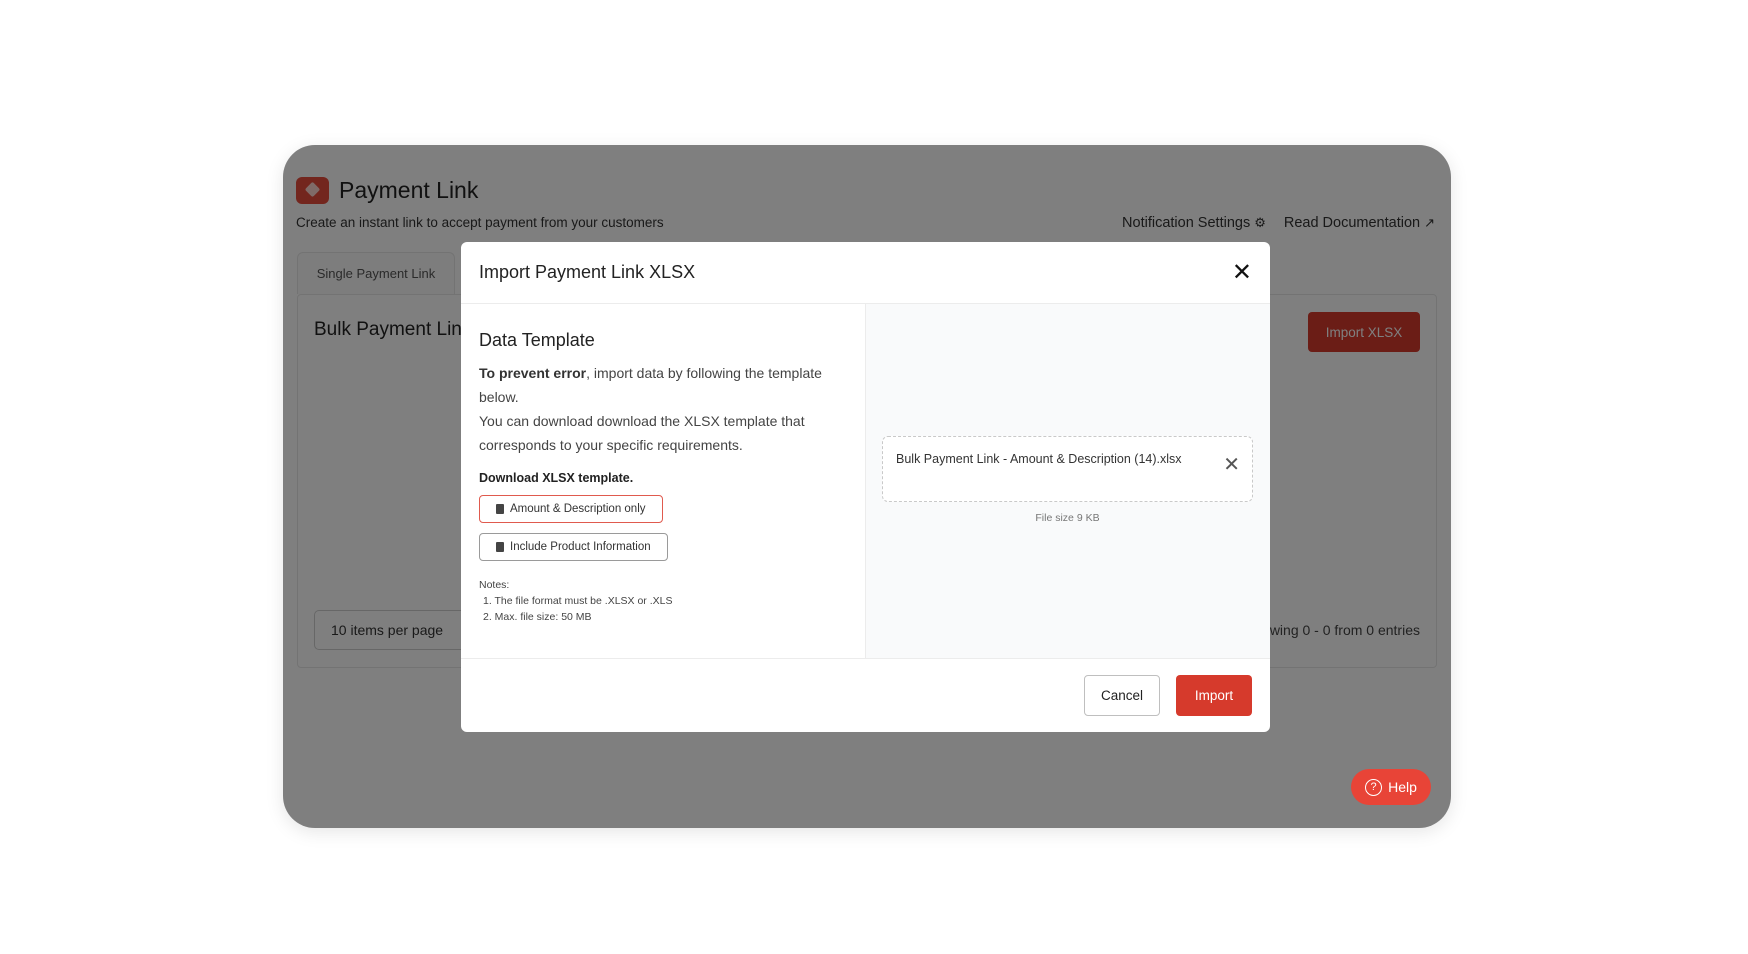 This screenshot has width=1748, height=954. What do you see at coordinates (1231, 465) in the screenshot?
I see `remove-file-icon: ✕` at bounding box center [1231, 465].